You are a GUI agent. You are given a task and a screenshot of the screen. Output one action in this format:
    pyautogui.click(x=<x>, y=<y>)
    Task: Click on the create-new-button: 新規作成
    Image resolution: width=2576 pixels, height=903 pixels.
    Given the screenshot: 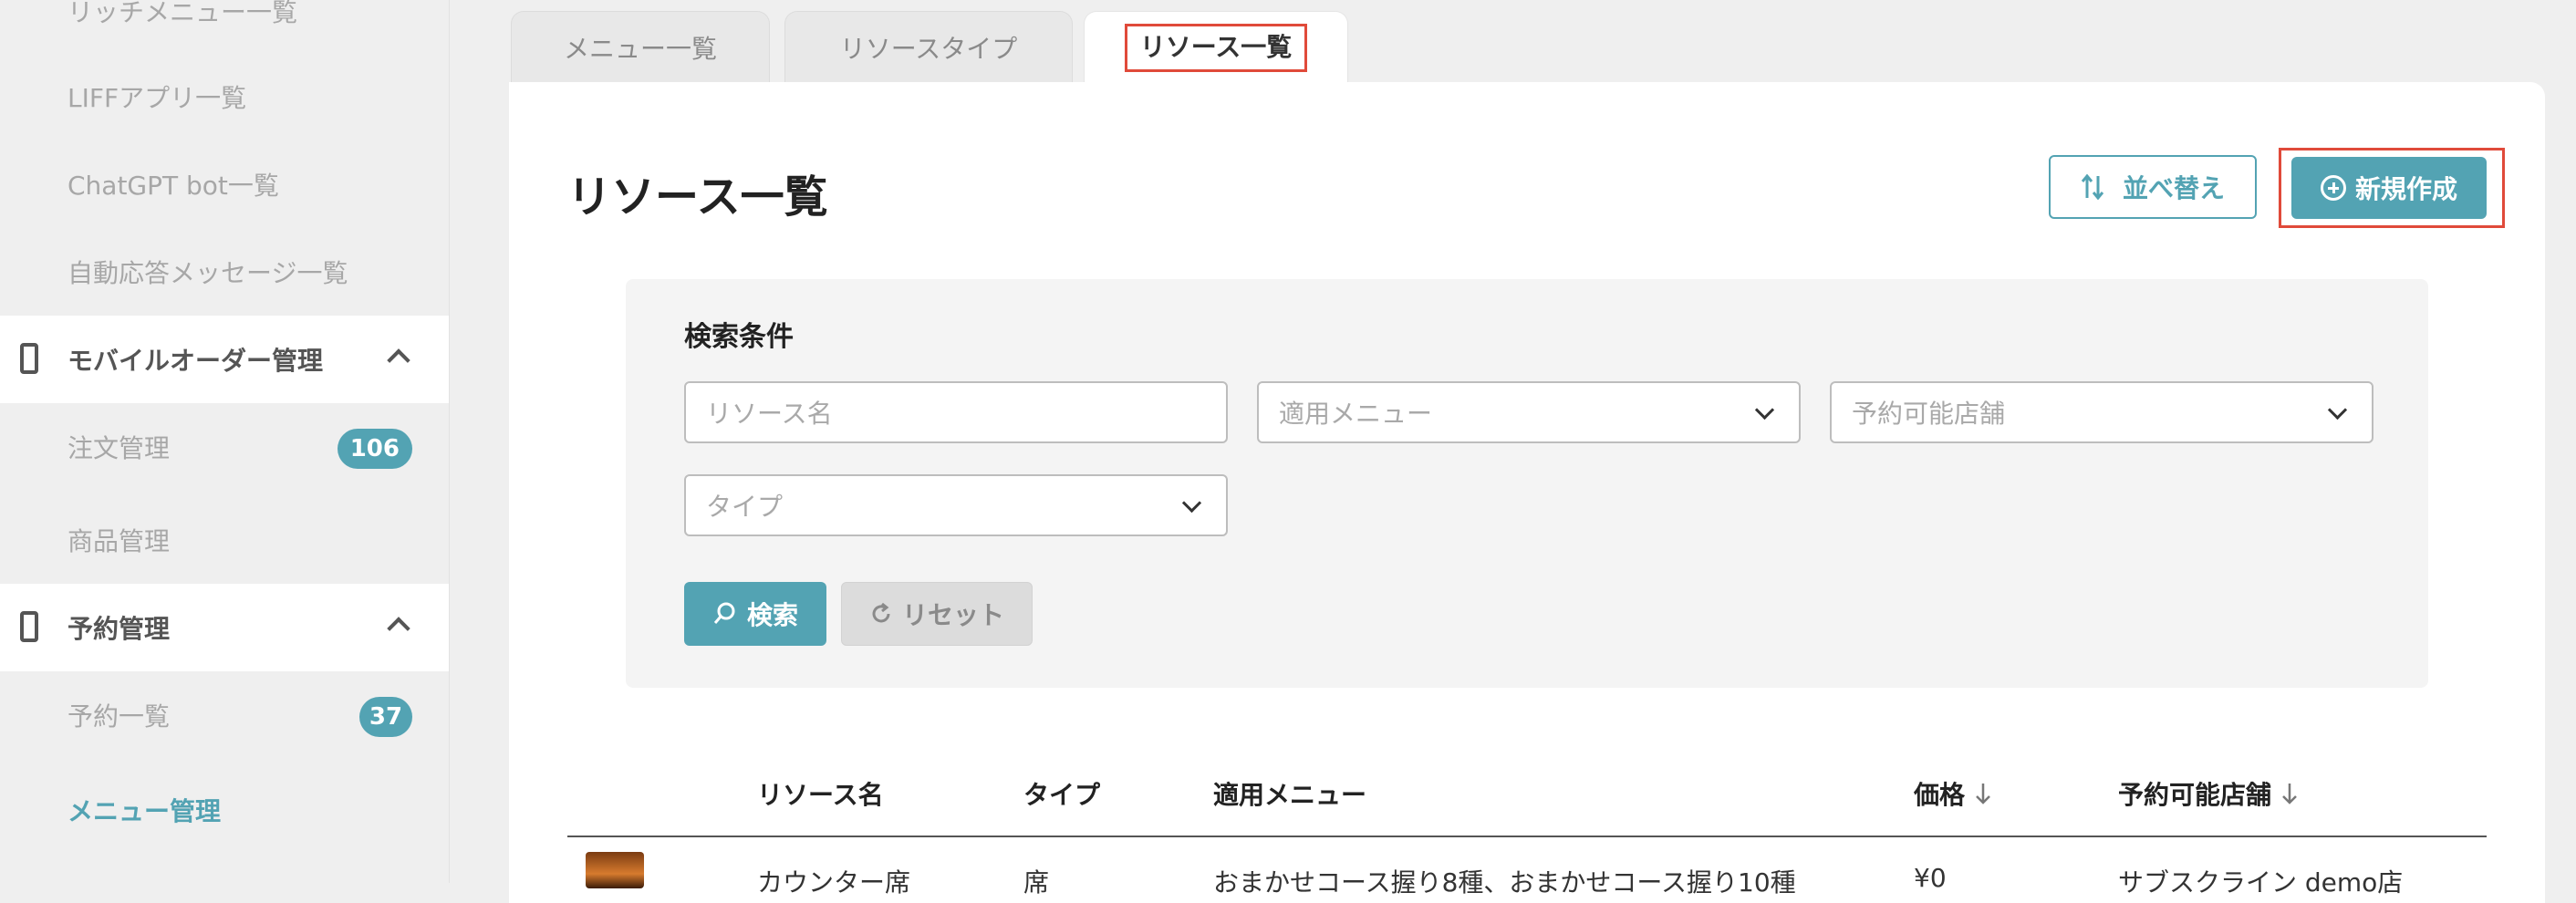 What is the action you would take?
    pyautogui.click(x=2389, y=188)
    